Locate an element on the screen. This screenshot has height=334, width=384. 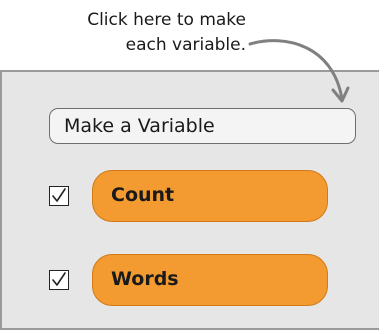
variable-checkbox-count is located at coordinates (59, 196).